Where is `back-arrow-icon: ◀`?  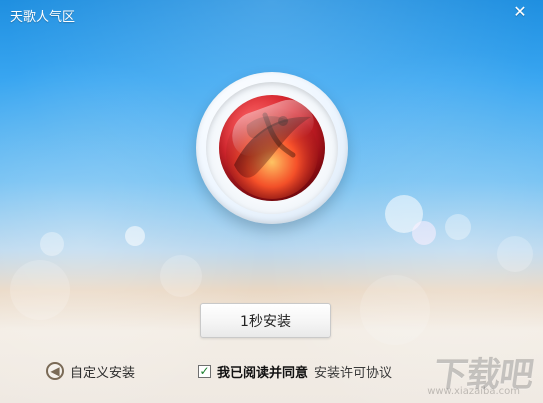 back-arrow-icon: ◀ is located at coordinates (55, 371).